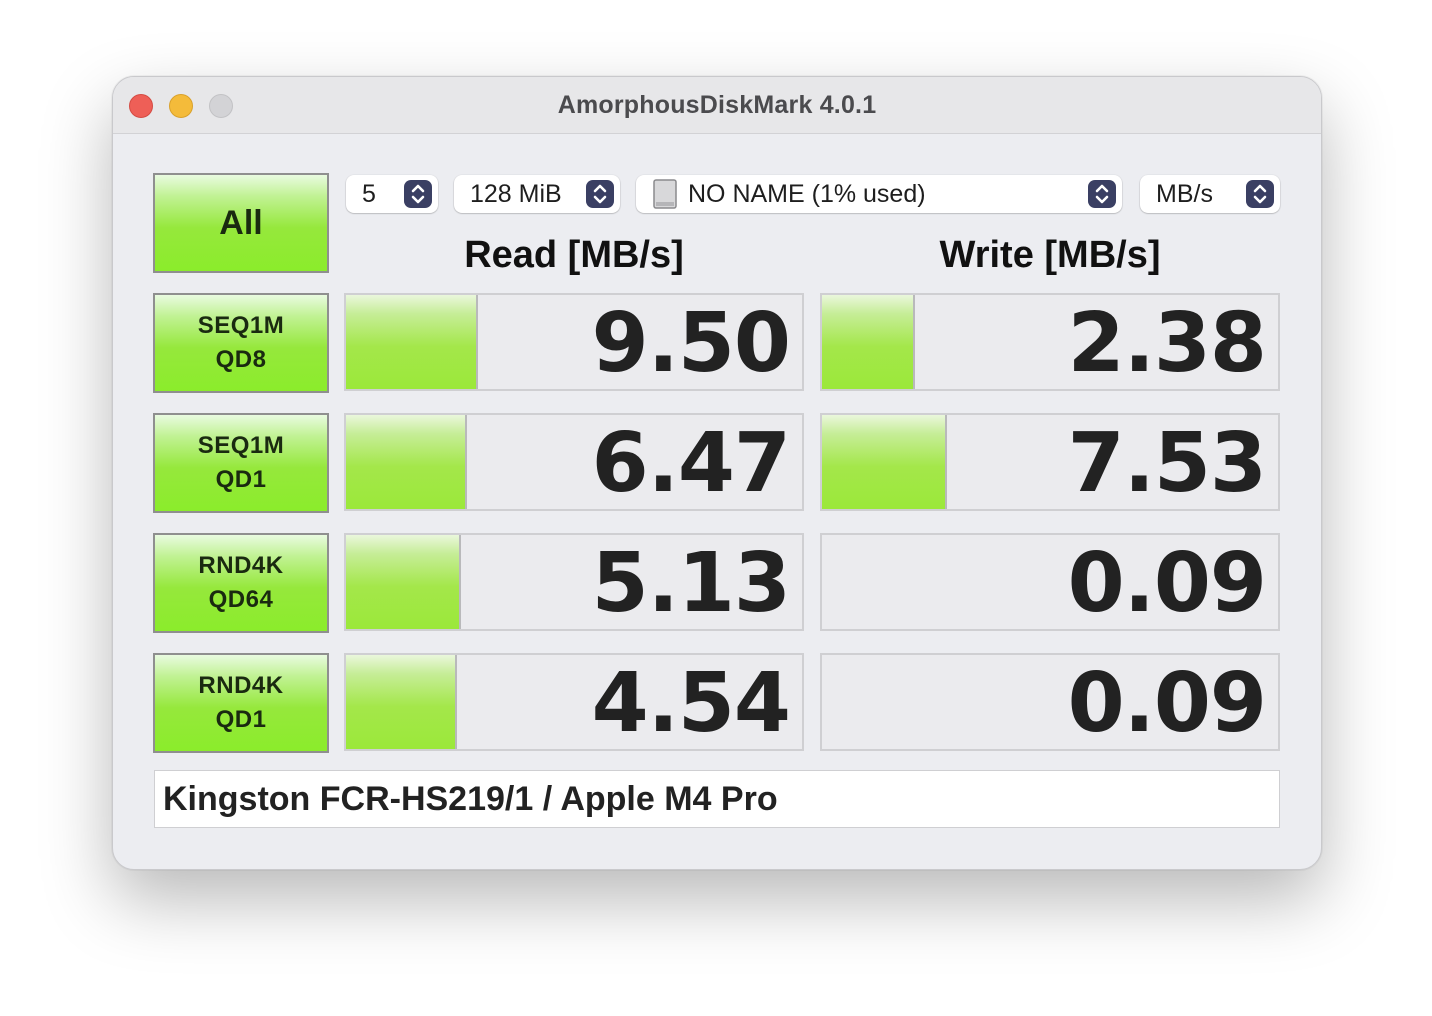 The image size is (1432, 1016). What do you see at coordinates (241, 703) in the screenshot?
I see `test-button-rnd4k-qd1: RND4K QD1` at bounding box center [241, 703].